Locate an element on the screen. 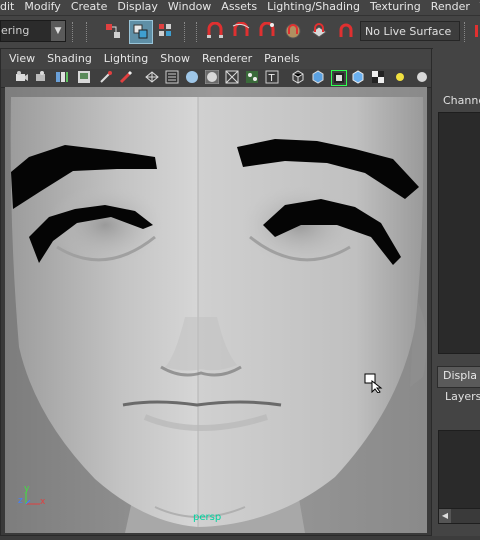 The image size is (480, 540). snap-to-grids-icon is located at coordinates (215, 31).